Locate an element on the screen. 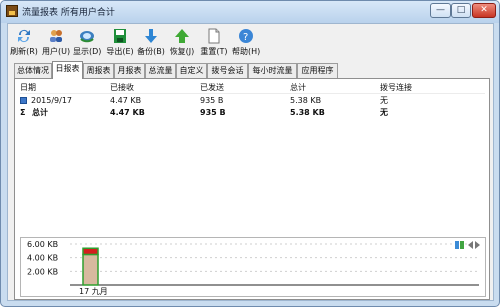 Image resolution: width=500 pixels, height=307 pixels. total-row: Σ 总计 4.47 KB 935 B 5.38 KB 无 is located at coordinates (252, 113).